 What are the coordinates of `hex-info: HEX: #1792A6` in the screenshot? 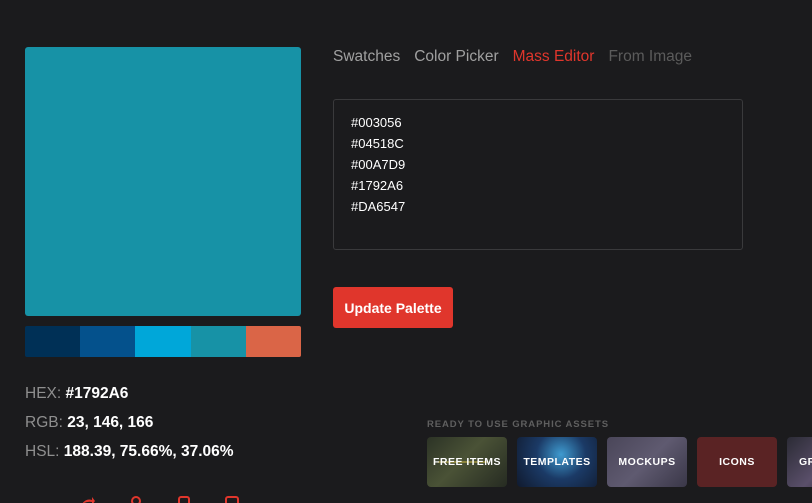 It's located at (76, 394).